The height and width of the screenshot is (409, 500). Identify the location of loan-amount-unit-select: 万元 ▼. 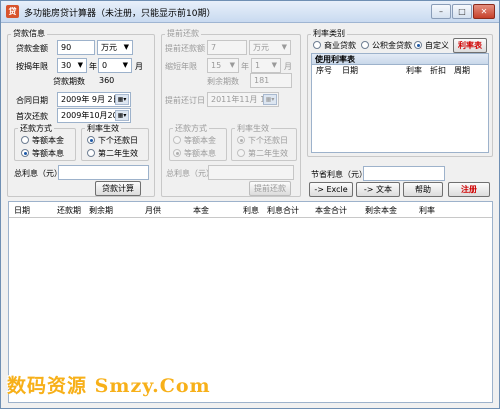
(115, 47).